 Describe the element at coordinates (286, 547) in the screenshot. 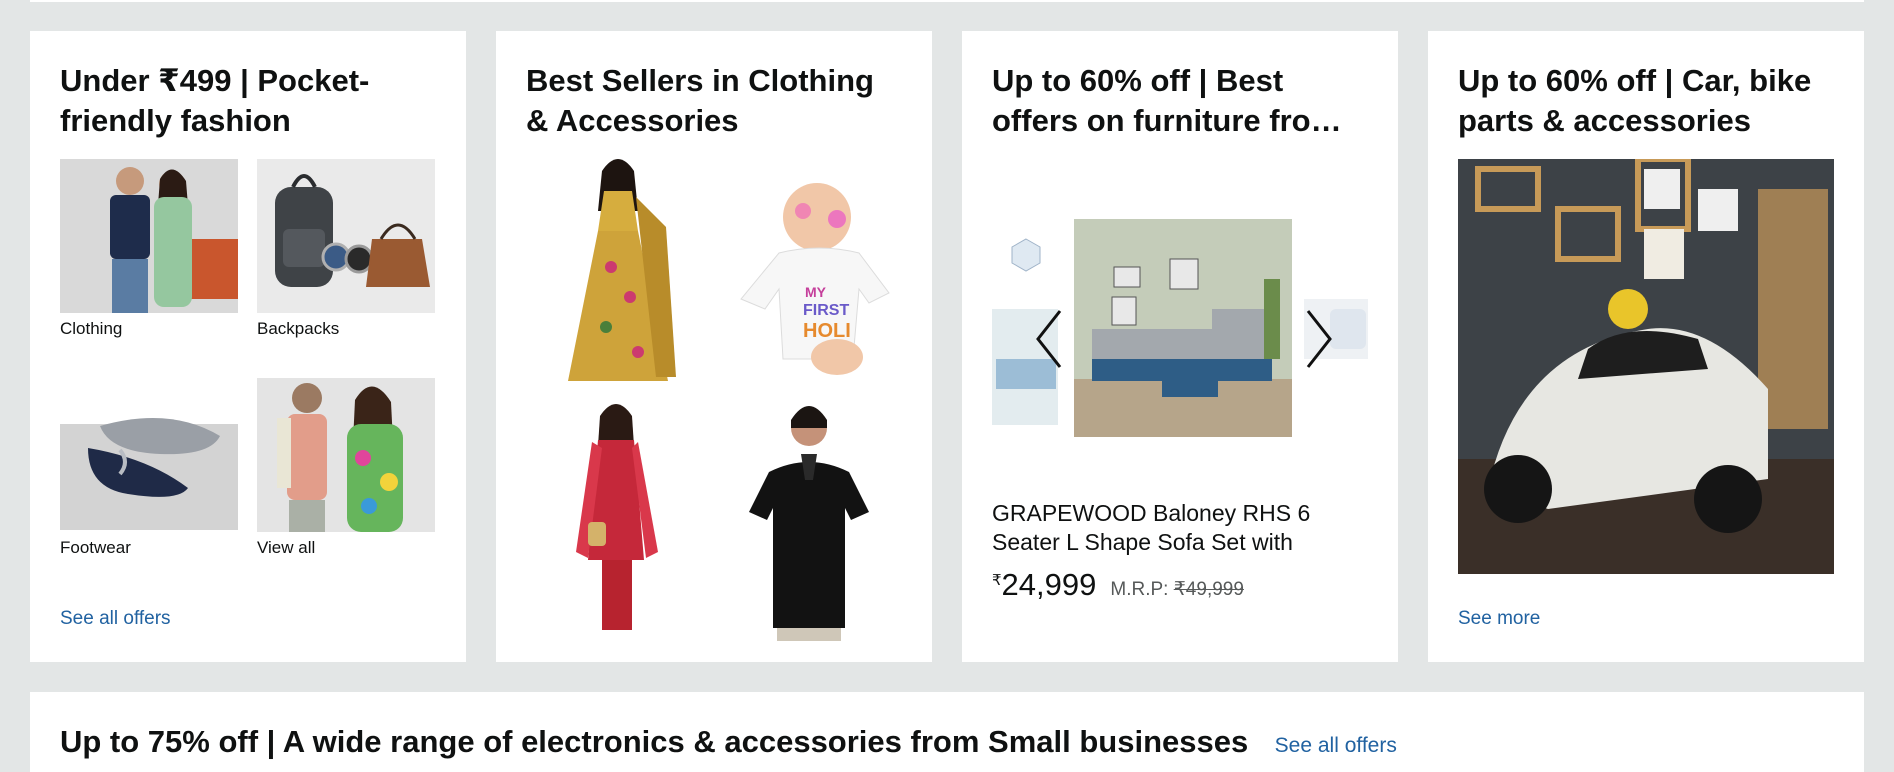

I see `tile-label: View all` at that location.